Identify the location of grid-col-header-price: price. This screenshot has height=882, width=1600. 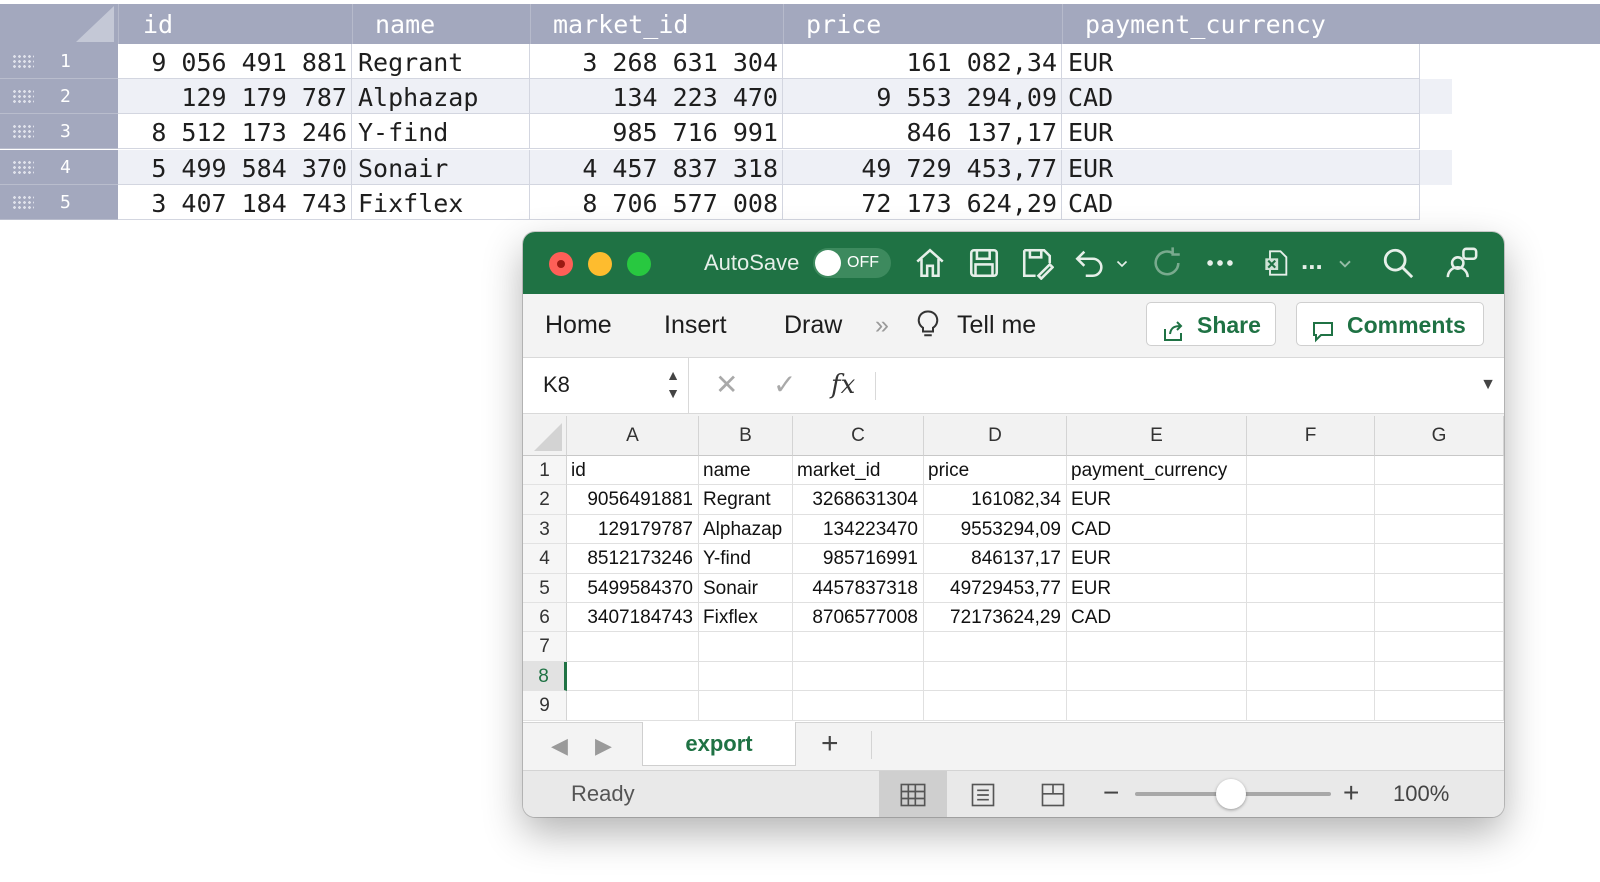
(922, 24).